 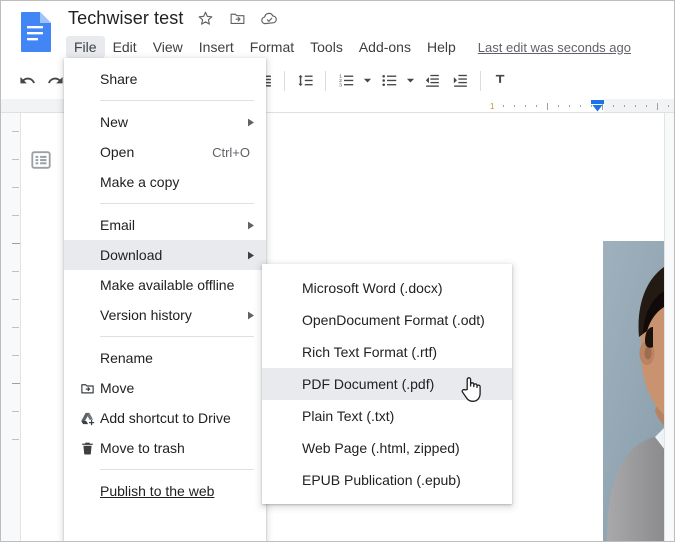 What do you see at coordinates (381, 448) in the screenshot?
I see `submenu-item-label: Web Page (.html, zipped)` at bounding box center [381, 448].